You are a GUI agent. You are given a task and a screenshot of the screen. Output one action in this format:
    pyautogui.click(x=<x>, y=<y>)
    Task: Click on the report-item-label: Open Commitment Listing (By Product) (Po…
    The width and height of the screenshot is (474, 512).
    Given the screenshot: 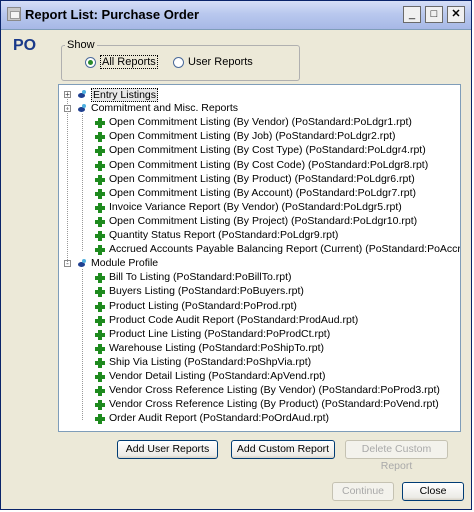 What is the action you would take?
    pyautogui.click(x=262, y=179)
    